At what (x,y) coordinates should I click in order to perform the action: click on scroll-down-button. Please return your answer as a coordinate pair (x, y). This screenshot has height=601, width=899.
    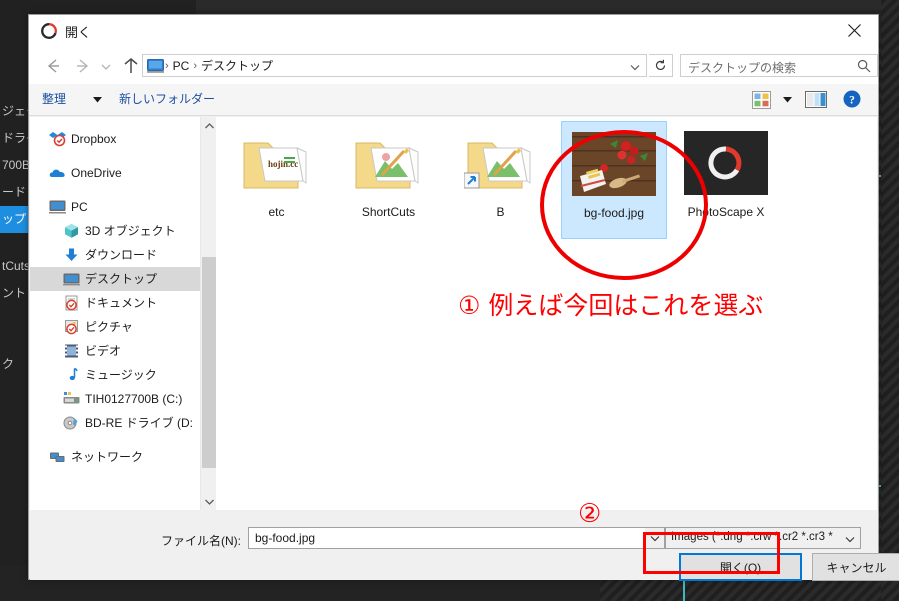
    Looking at the image, I should click on (209, 501).